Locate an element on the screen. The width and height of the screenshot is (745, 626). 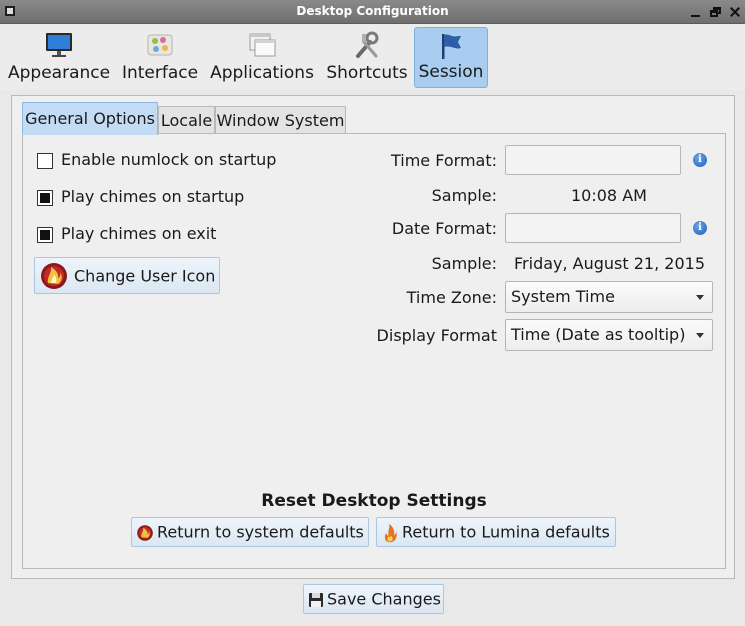
time-zone-label: Time Zone: is located at coordinates (451, 297).